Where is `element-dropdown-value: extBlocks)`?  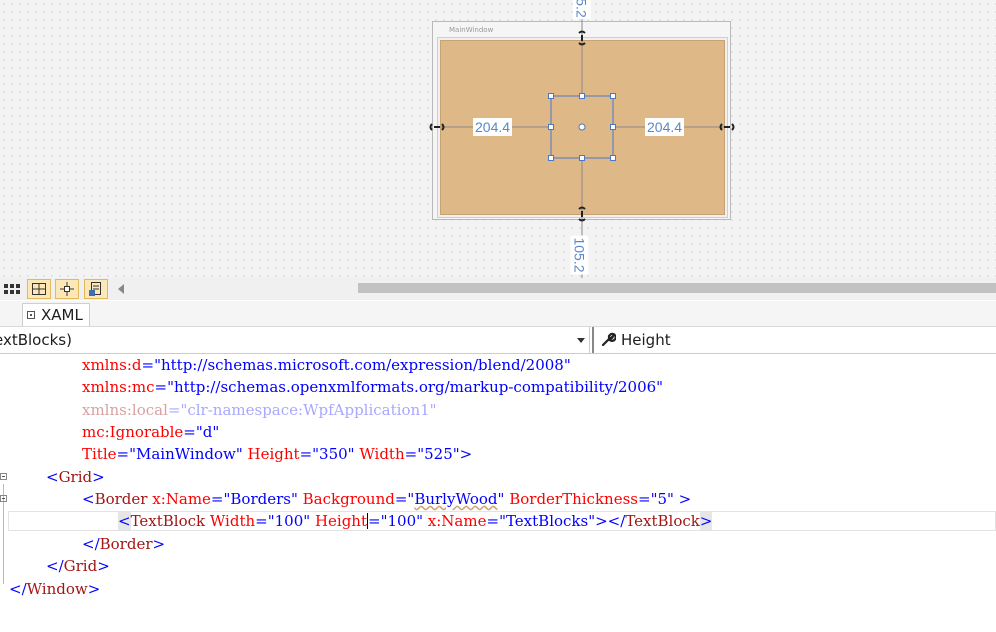
element-dropdown-value: extBlocks) is located at coordinates (36, 340).